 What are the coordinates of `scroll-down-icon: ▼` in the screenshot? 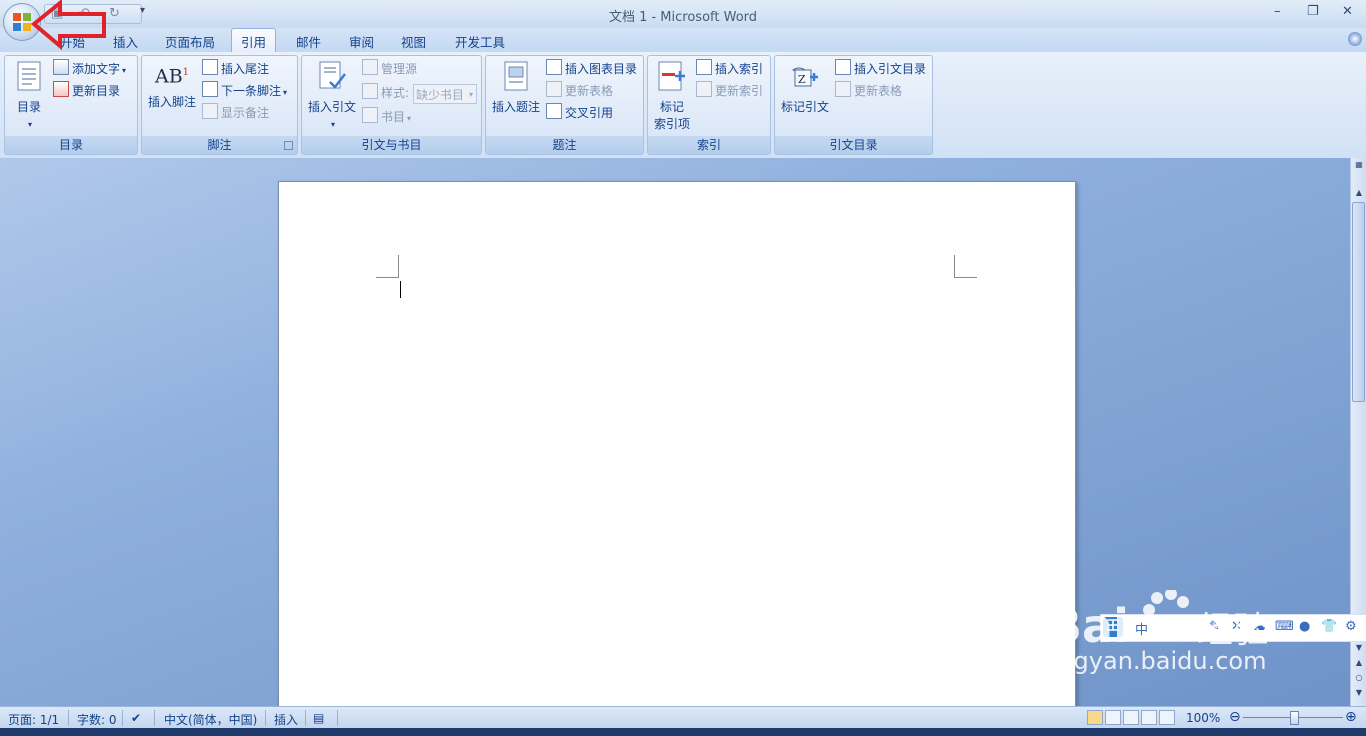 It's located at (1359, 647).